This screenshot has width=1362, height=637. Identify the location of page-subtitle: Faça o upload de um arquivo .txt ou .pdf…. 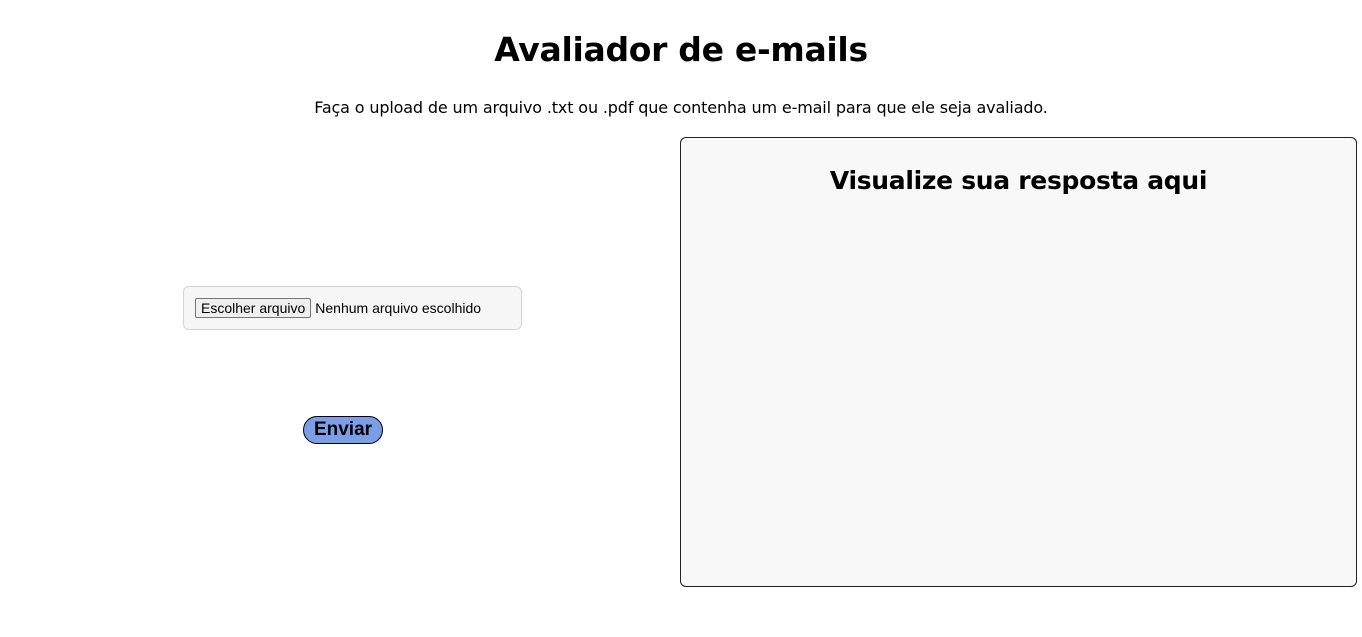
(681, 107).